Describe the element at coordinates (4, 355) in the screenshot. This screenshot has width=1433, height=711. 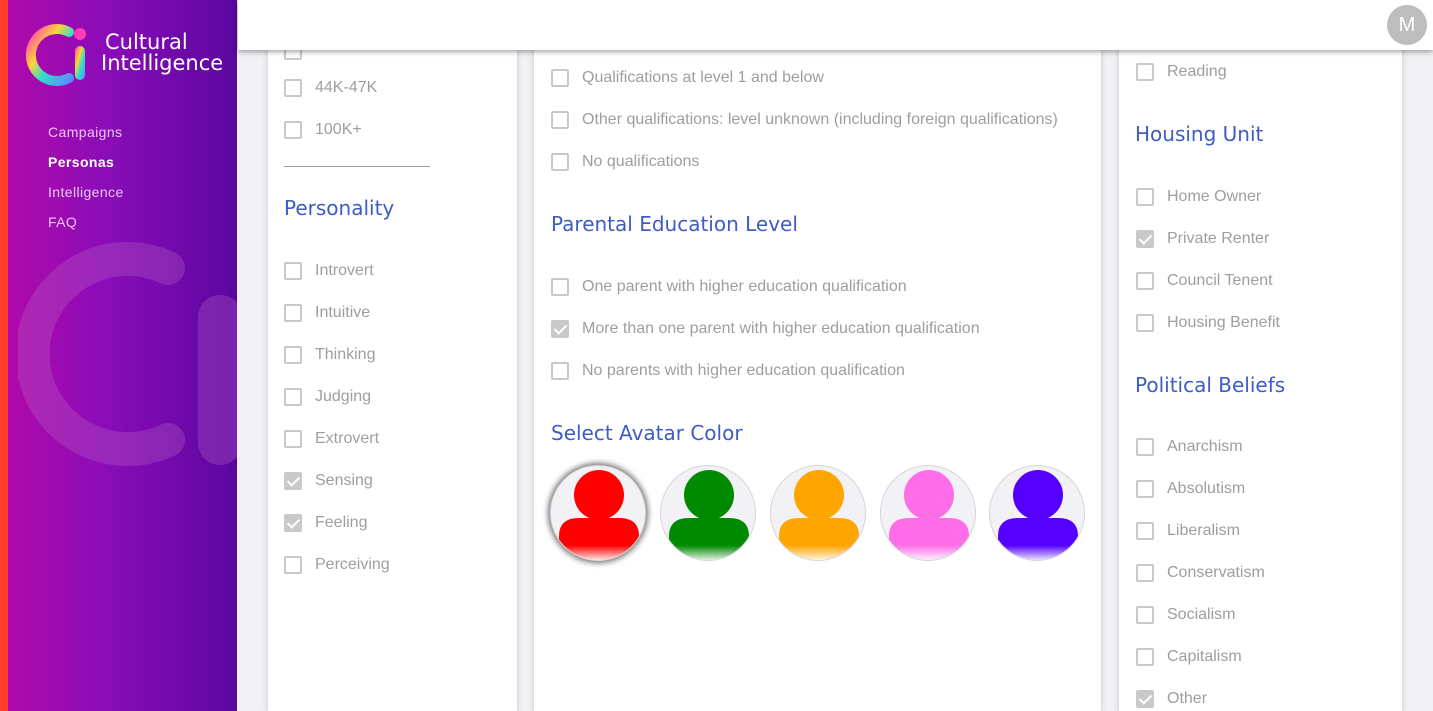
I see `sidebar-accent-edge` at that location.